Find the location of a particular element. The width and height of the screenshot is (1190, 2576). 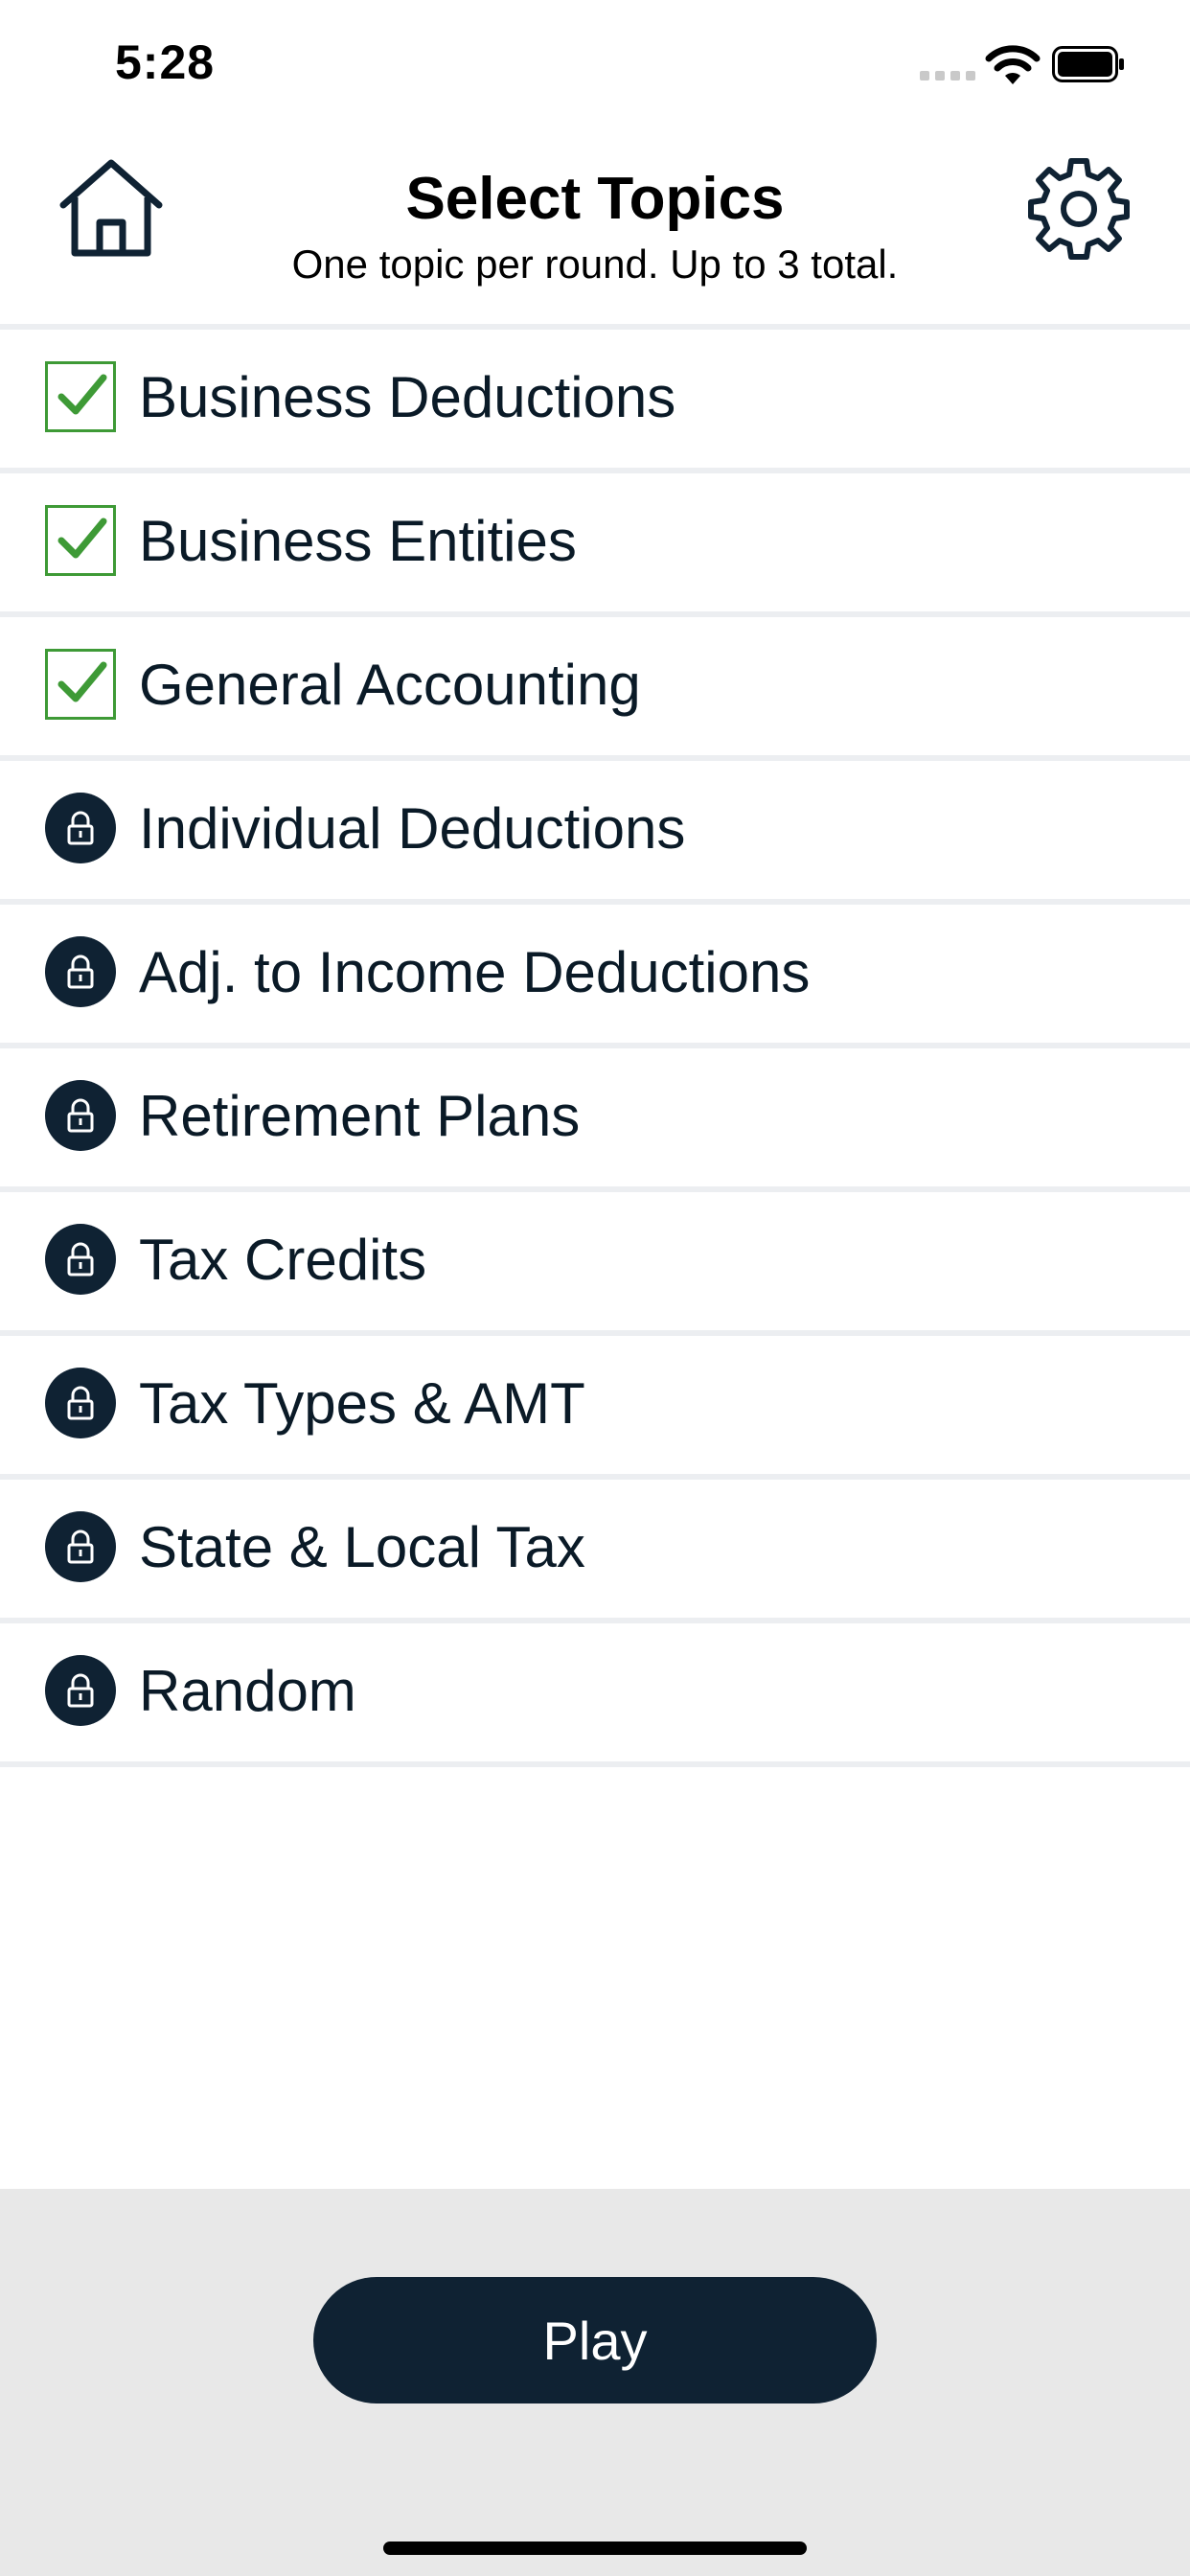

topic-row: Random is located at coordinates (595, 1692).